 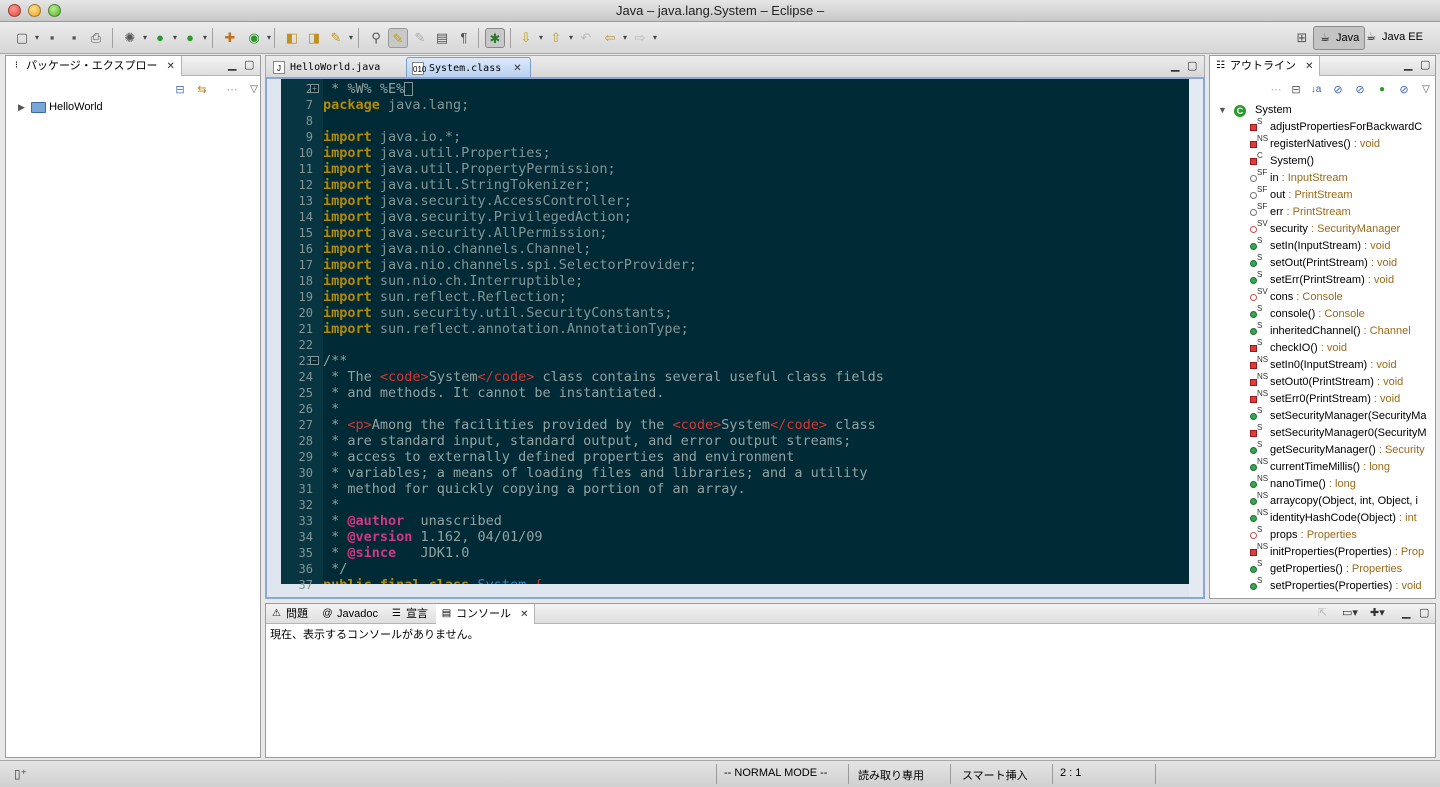 What do you see at coordinates (477, 201) in the screenshot?
I see `code-line: import java.security.AccessController;` at bounding box center [477, 201].